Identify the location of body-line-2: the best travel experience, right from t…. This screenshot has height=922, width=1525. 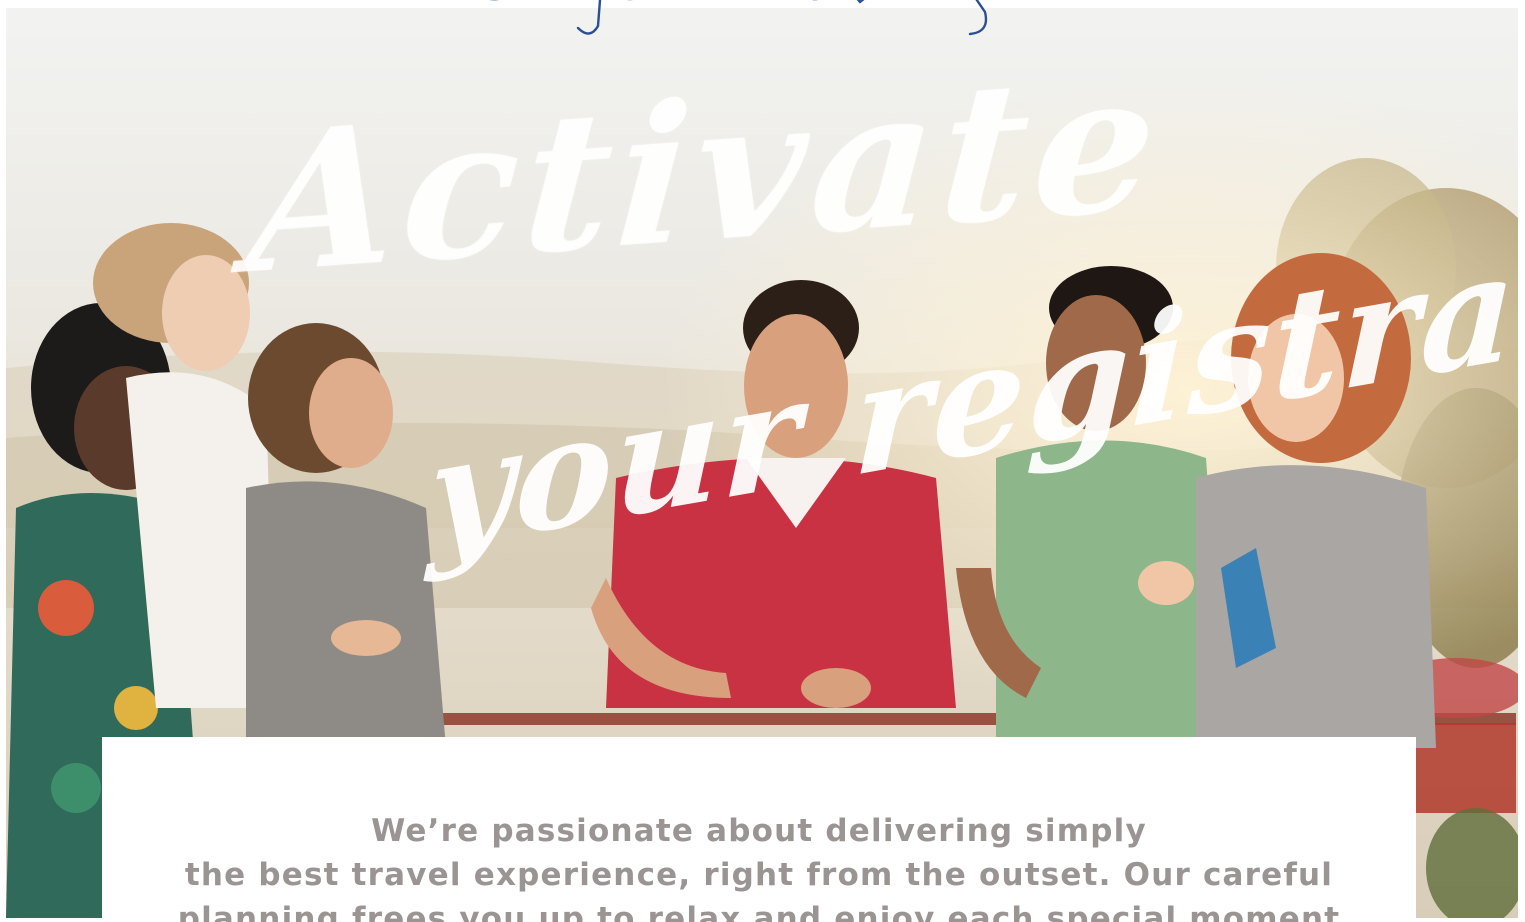
(759, 875).